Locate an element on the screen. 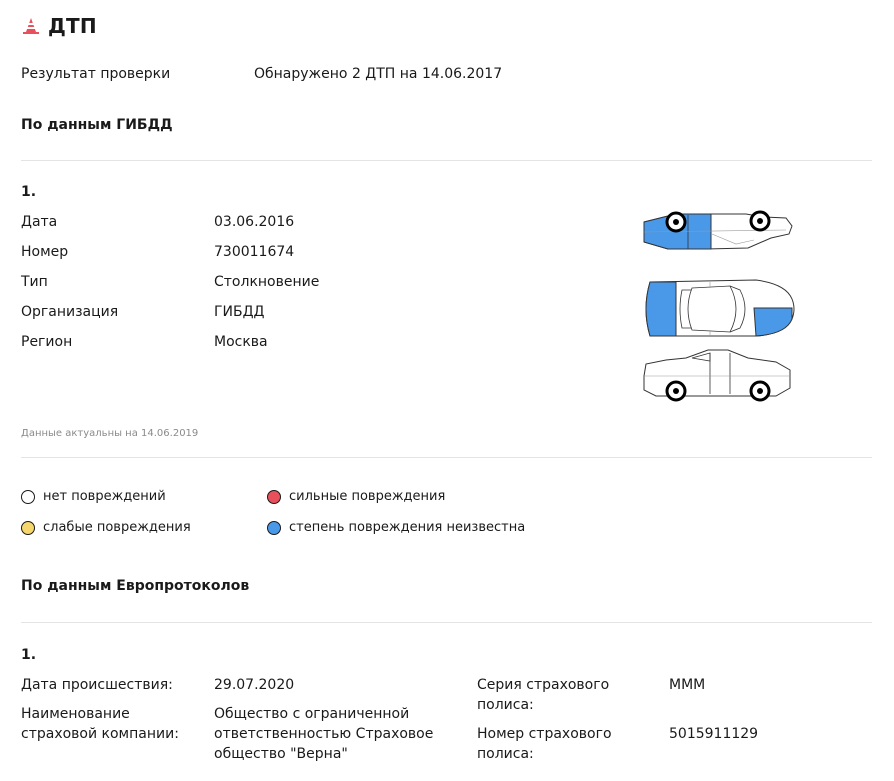 The height and width of the screenshot is (781, 894). legend-dot-strong is located at coordinates (274, 496).